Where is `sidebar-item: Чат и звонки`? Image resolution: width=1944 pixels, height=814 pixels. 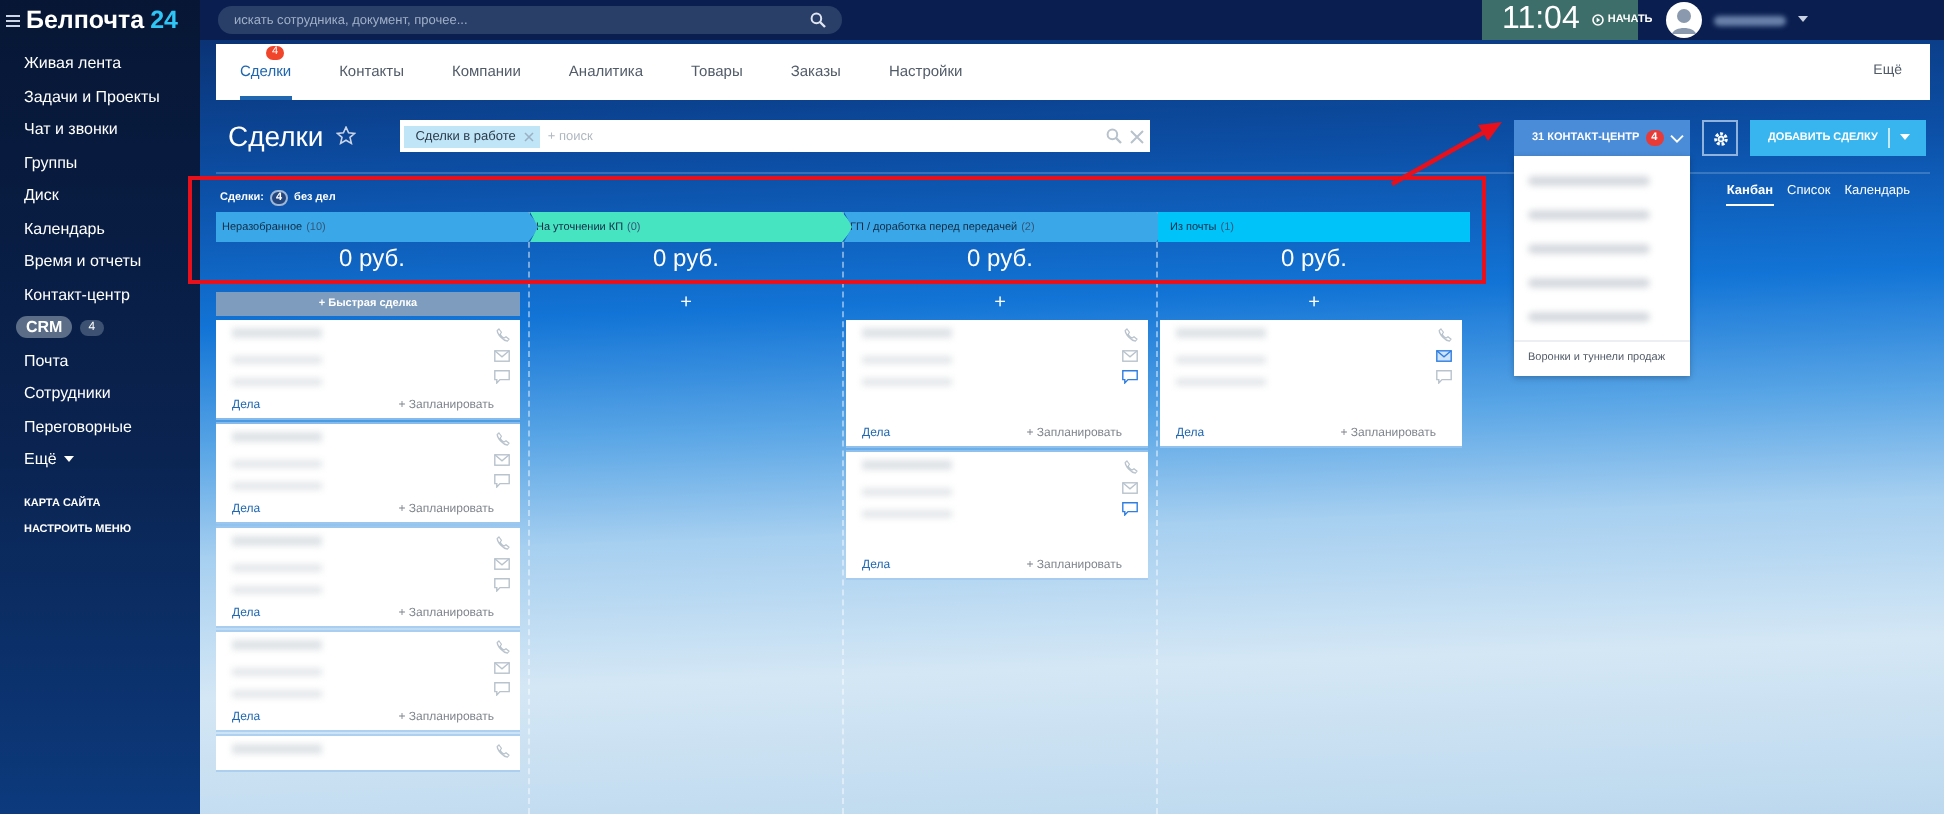
sidebar-item: Чат и звонки is located at coordinates (71, 129).